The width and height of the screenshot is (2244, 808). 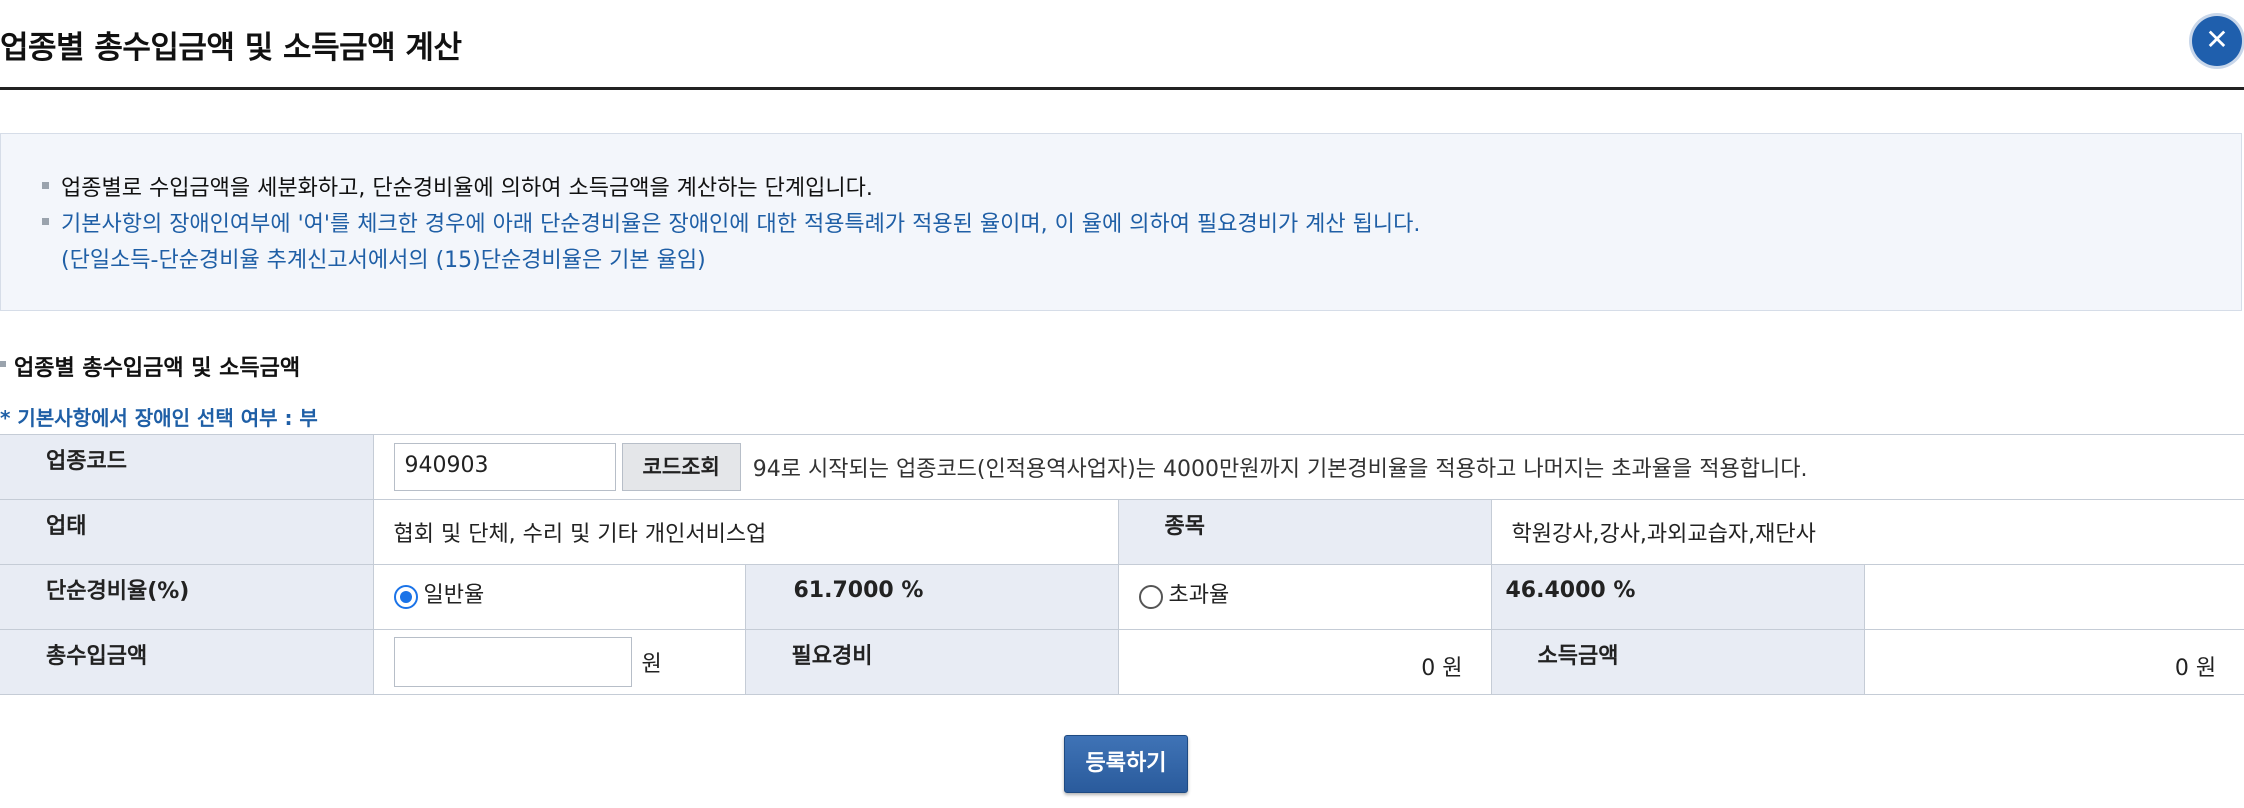 I want to click on total-income-row: *총수입금액 원 필요경비 0 원 소득금액 0 원, so click(x=1122, y=662).